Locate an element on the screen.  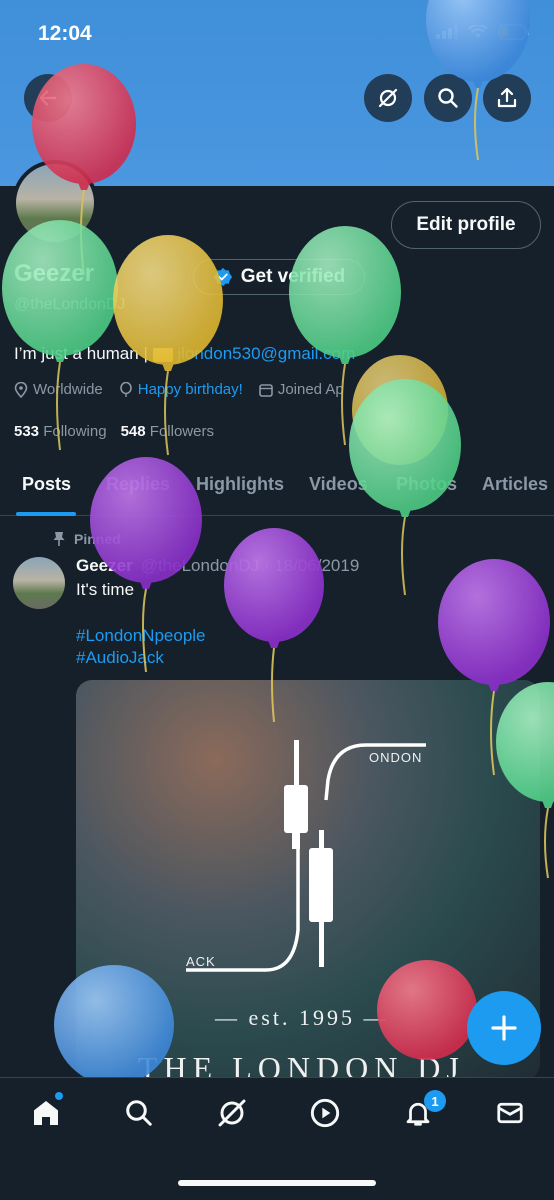
profile-meta: Worldwide Happy birthday! Joined Ap is located at coordinates (179, 389).